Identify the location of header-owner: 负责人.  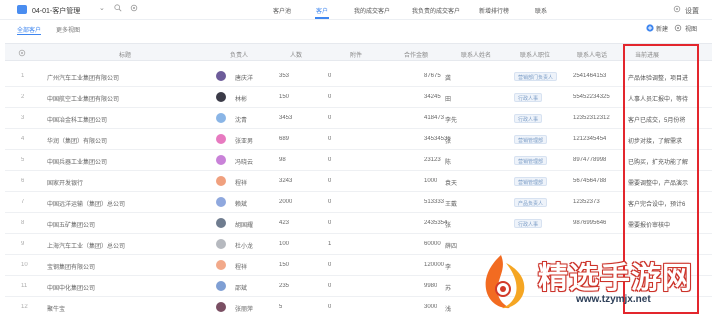
(239, 54).